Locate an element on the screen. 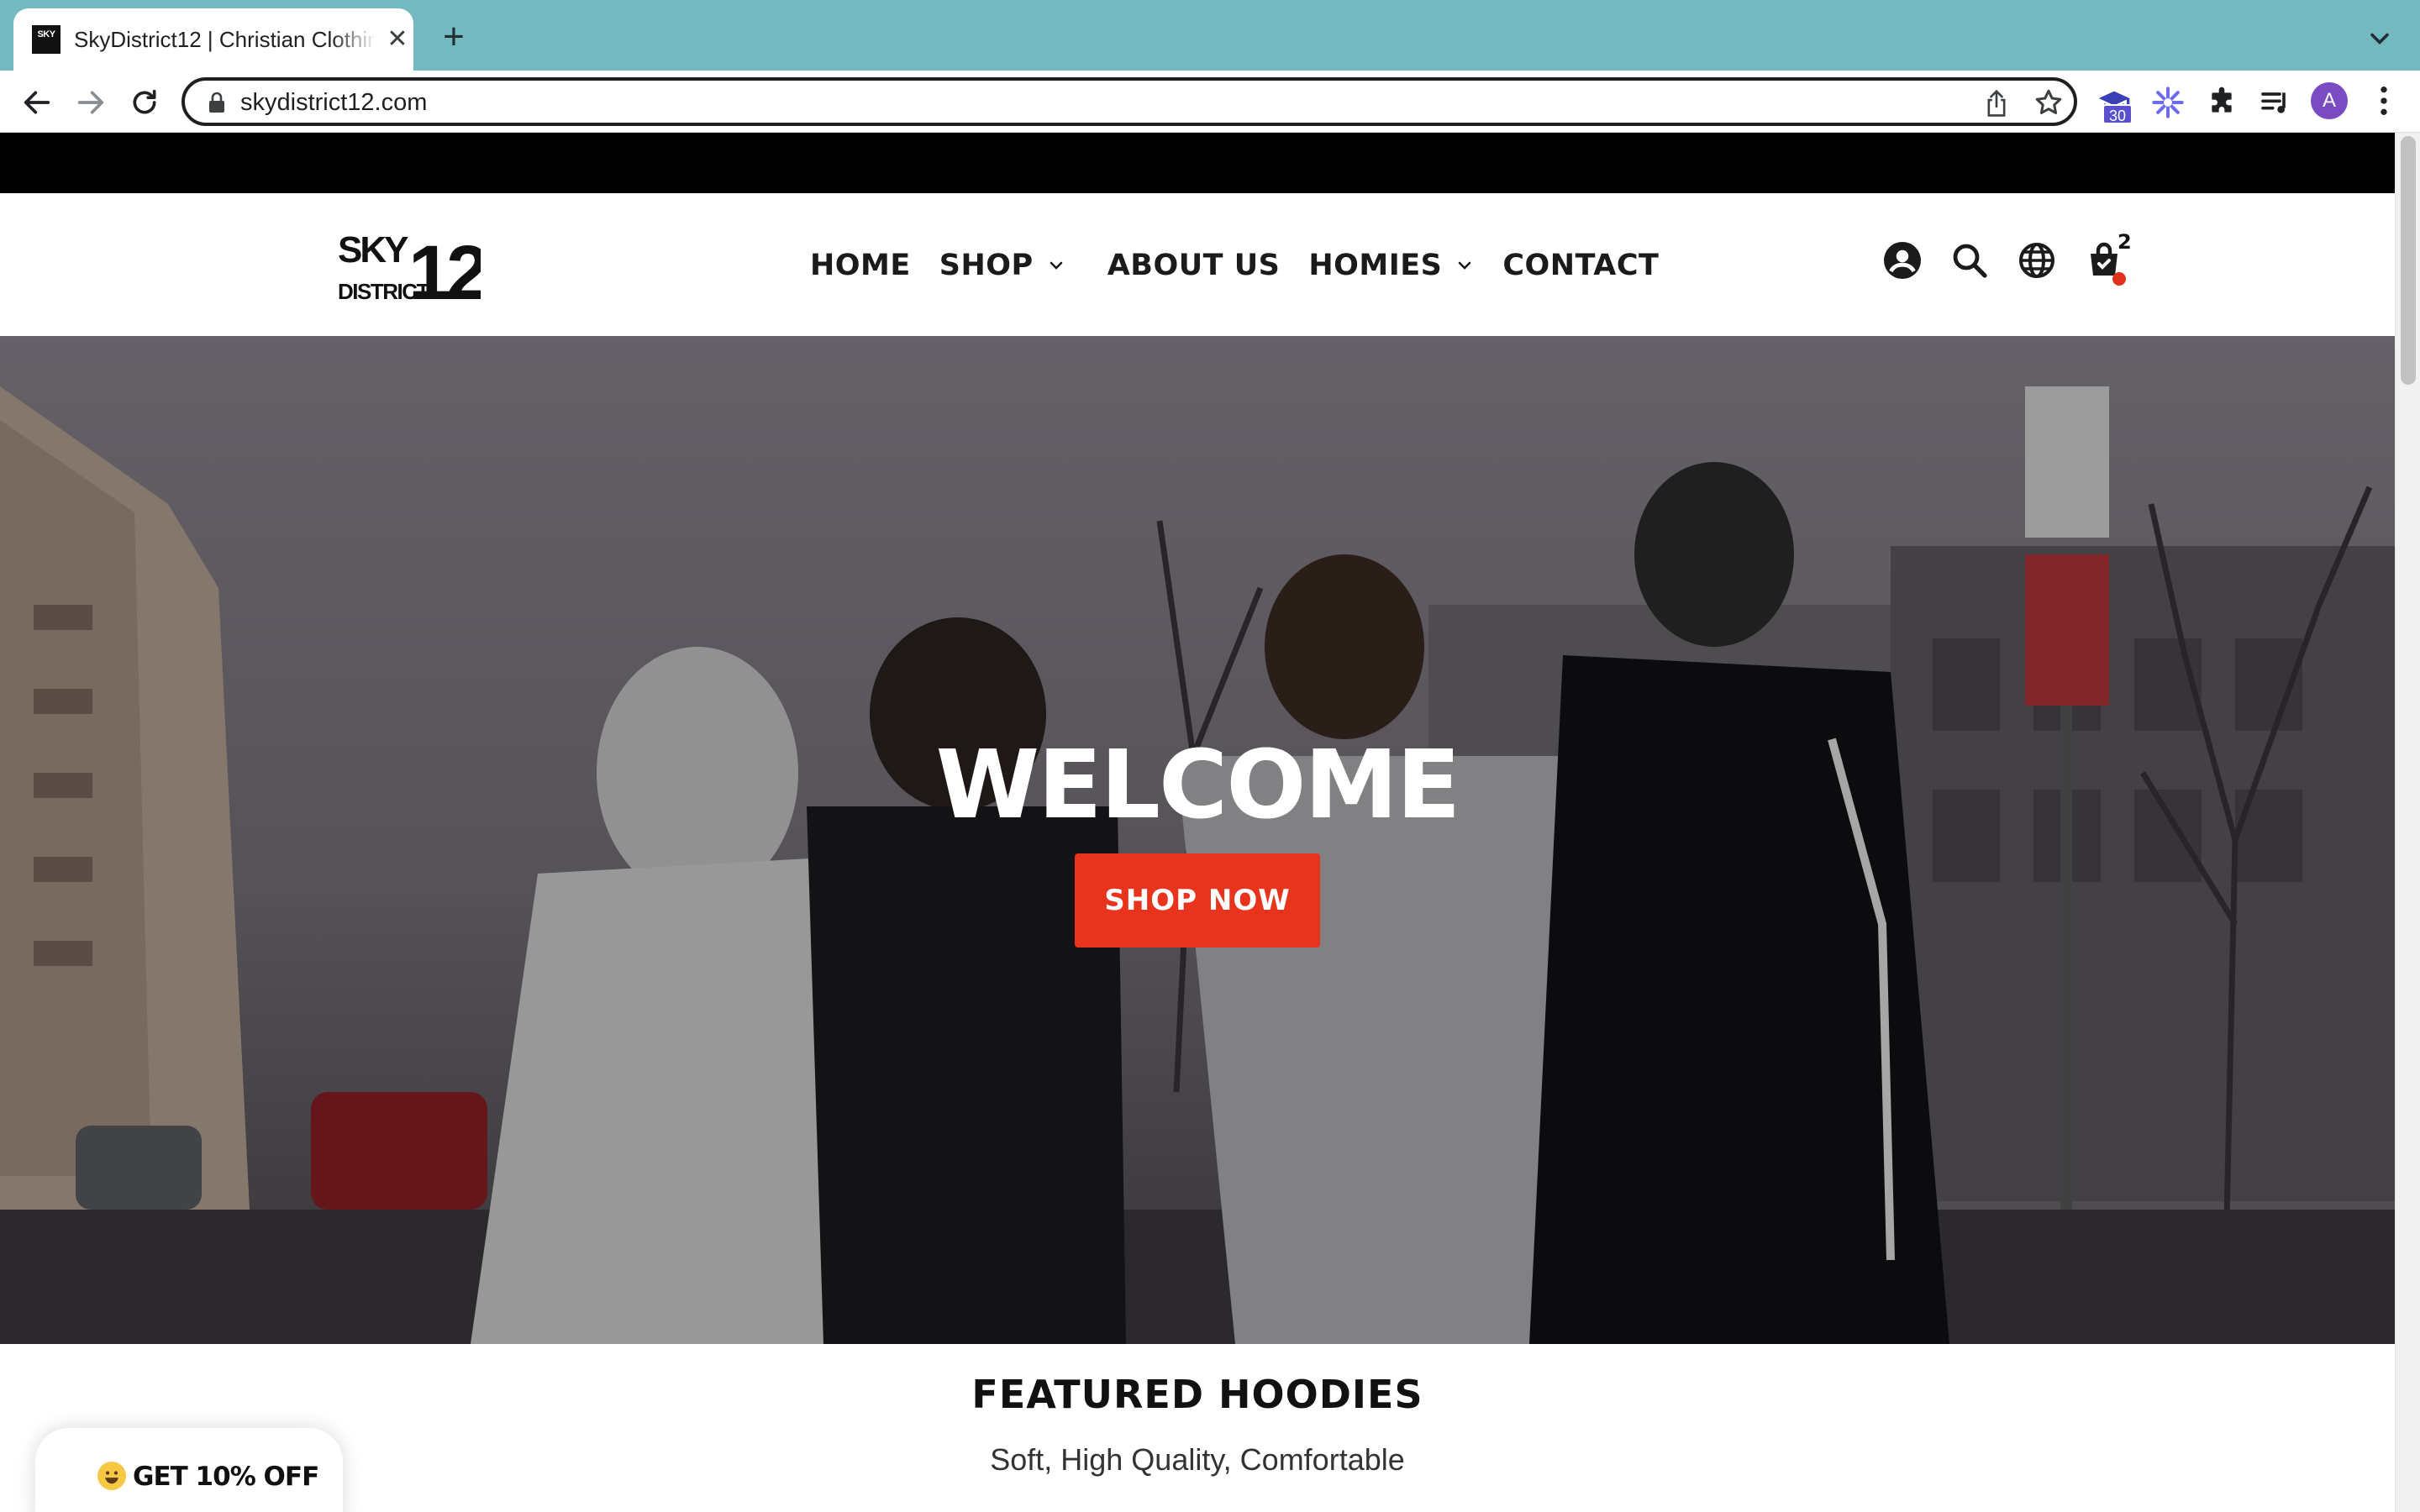 The height and width of the screenshot is (1512, 2420). nav-item-label: ABOUT US is located at coordinates (1194, 265).